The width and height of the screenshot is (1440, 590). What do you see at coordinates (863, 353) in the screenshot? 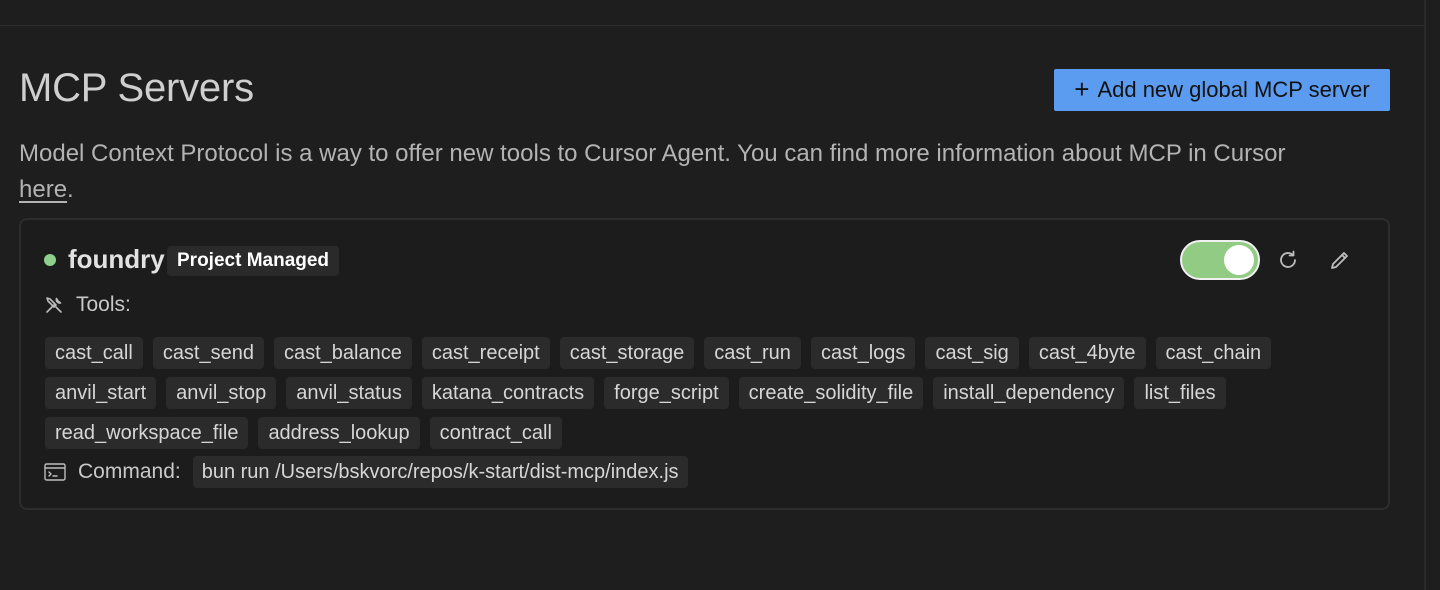
I see `tool-chip: cast_logs` at bounding box center [863, 353].